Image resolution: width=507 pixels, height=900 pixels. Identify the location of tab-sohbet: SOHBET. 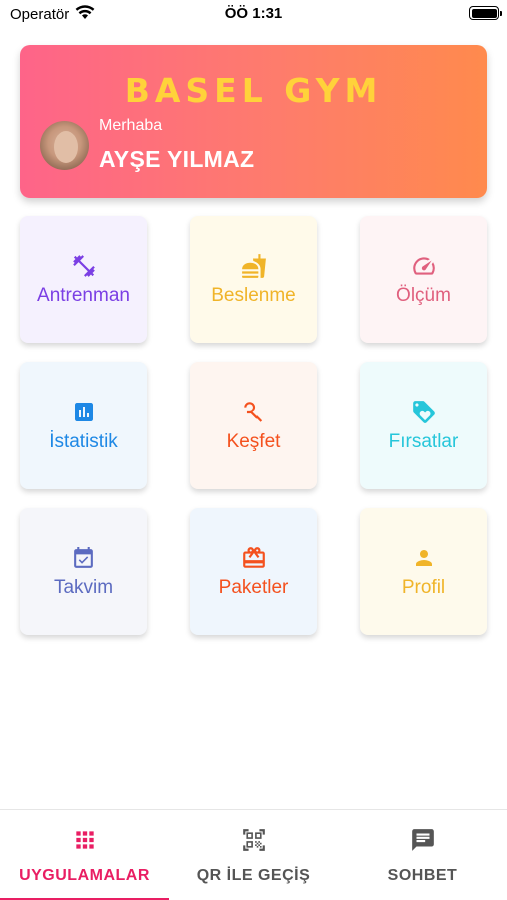
(422, 855).